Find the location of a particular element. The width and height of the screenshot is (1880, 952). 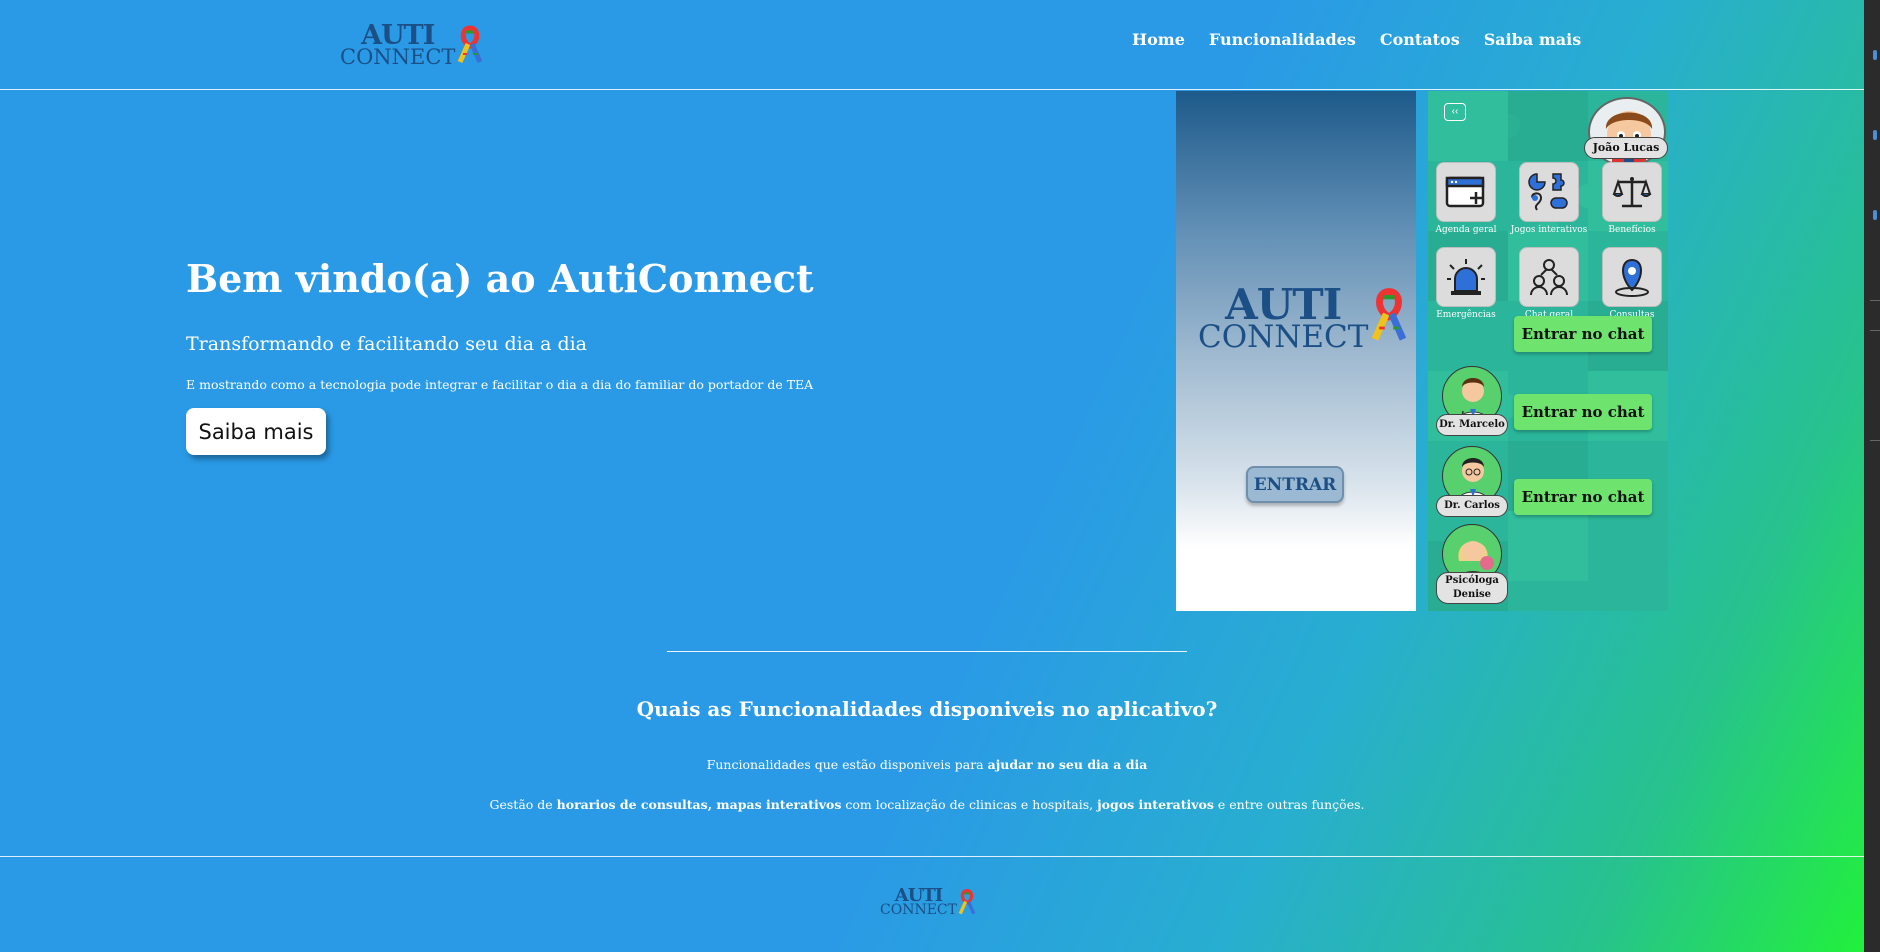

location-pin-icon is located at coordinates (1632, 277).